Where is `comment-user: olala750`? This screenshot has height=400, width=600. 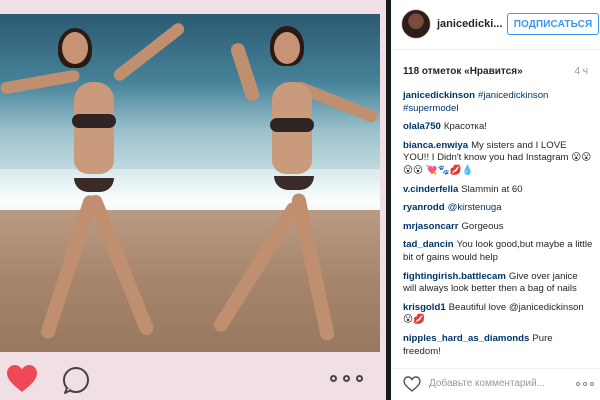
comment-user: olala750 is located at coordinates (422, 126).